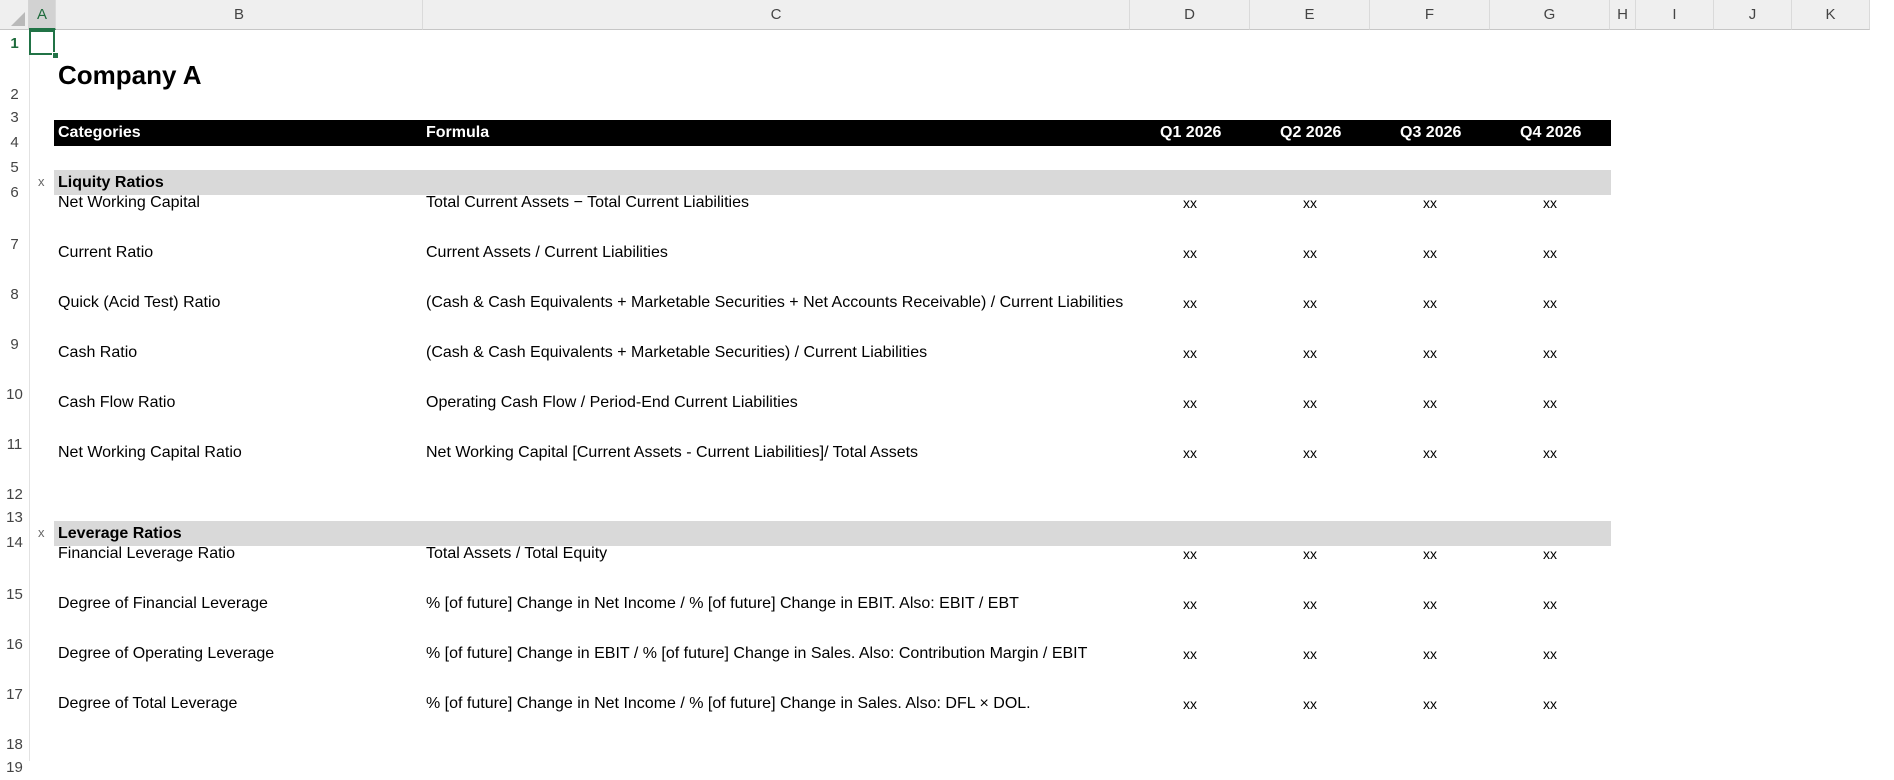 Image resolution: width=1894 pixels, height=780 pixels. I want to click on column-header-k: K, so click(1831, 15).